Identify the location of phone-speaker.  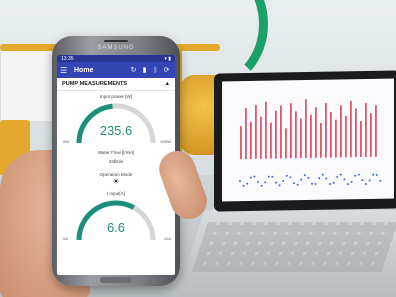
(116, 41).